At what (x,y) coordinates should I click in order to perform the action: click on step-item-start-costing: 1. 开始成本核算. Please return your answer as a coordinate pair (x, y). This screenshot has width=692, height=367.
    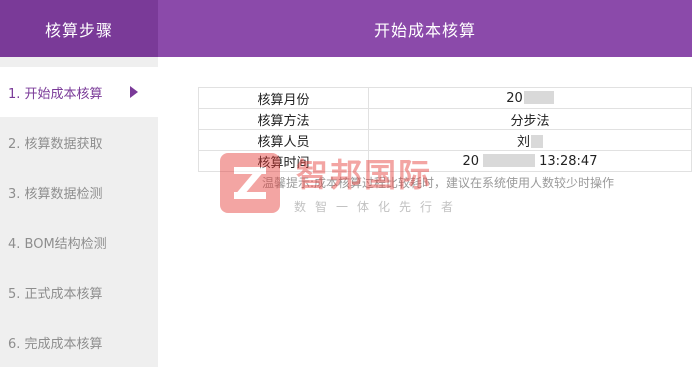
    Looking at the image, I should click on (79, 92).